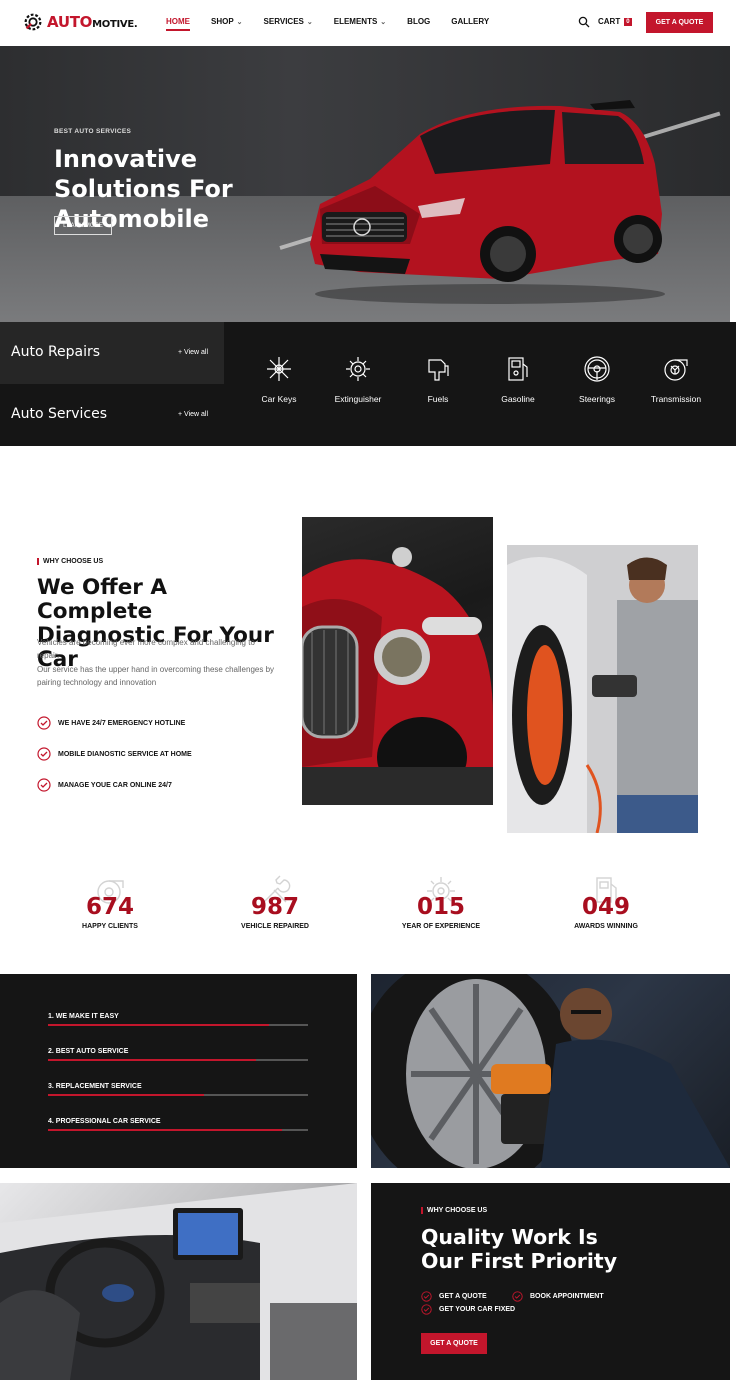 The image size is (736, 1380). Describe the element at coordinates (93, 131) in the screenshot. I see `hero-kicker: BEST AUTO SERVICES` at that location.